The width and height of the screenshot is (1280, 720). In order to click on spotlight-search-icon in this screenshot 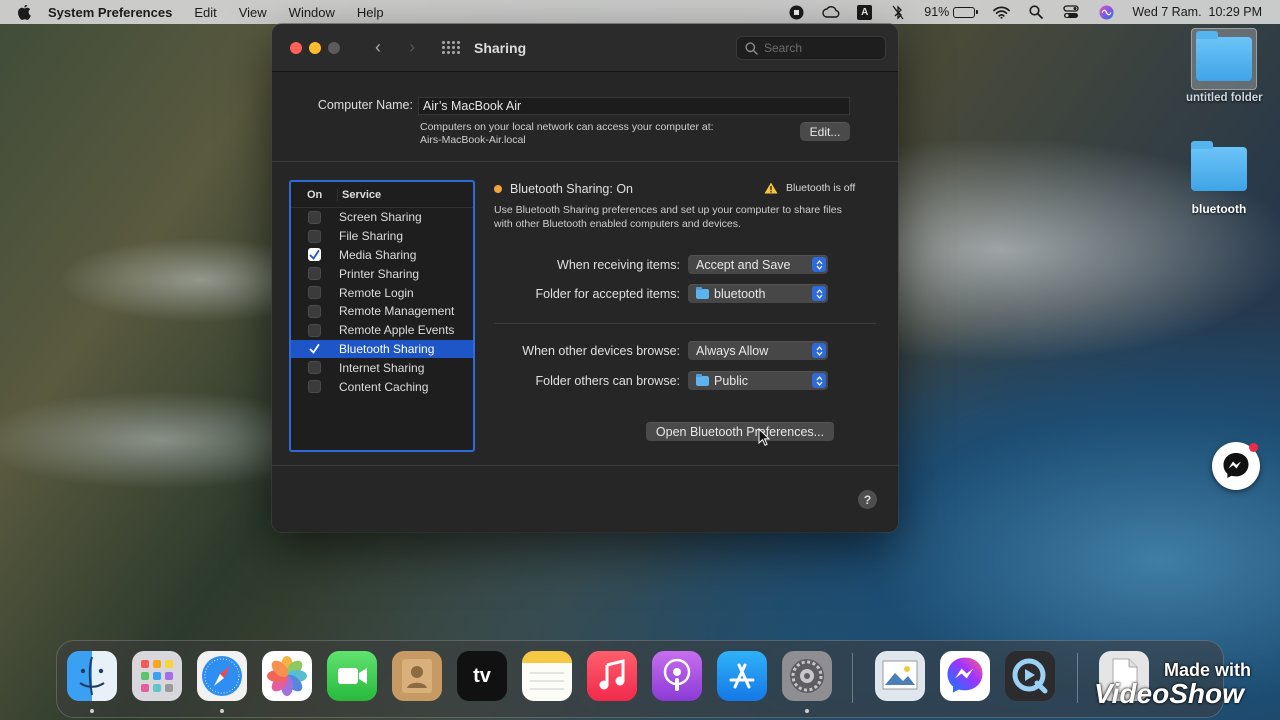, I will do `click(1036, 12)`.